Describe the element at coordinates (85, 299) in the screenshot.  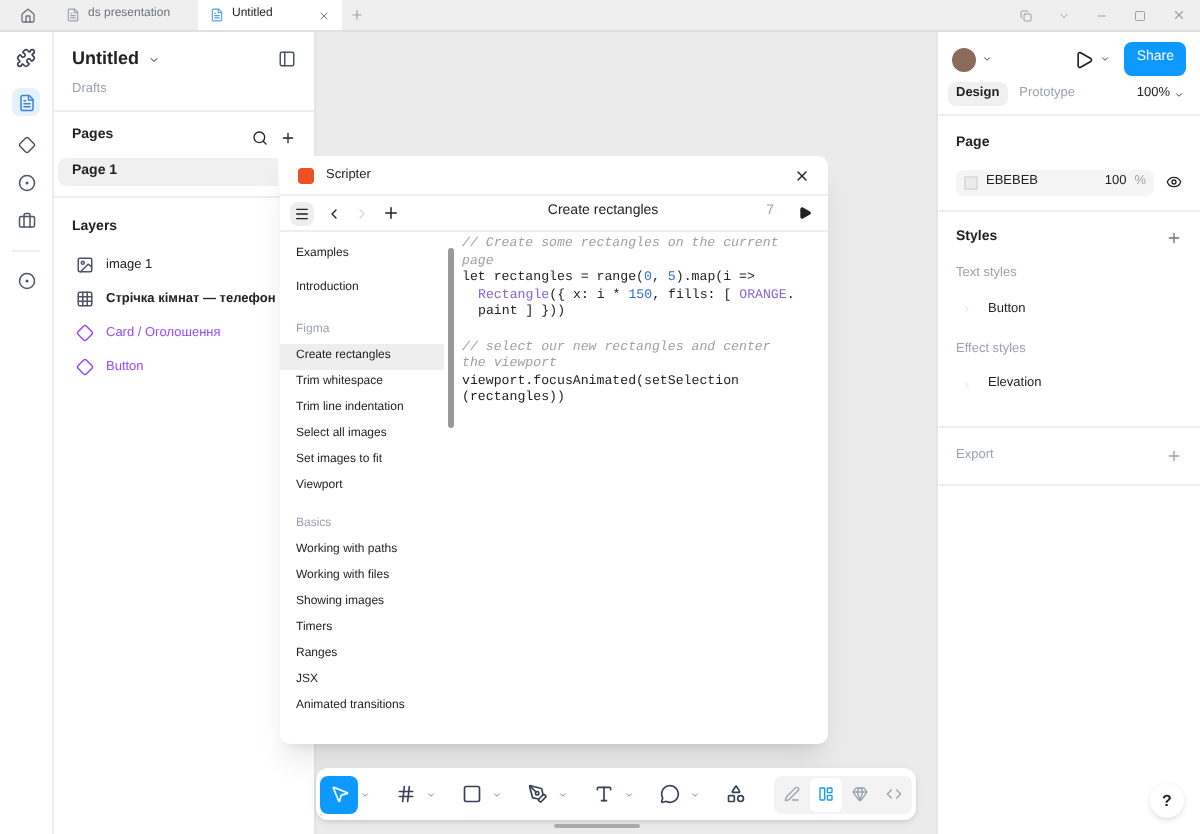
I see `grid-icon` at that location.